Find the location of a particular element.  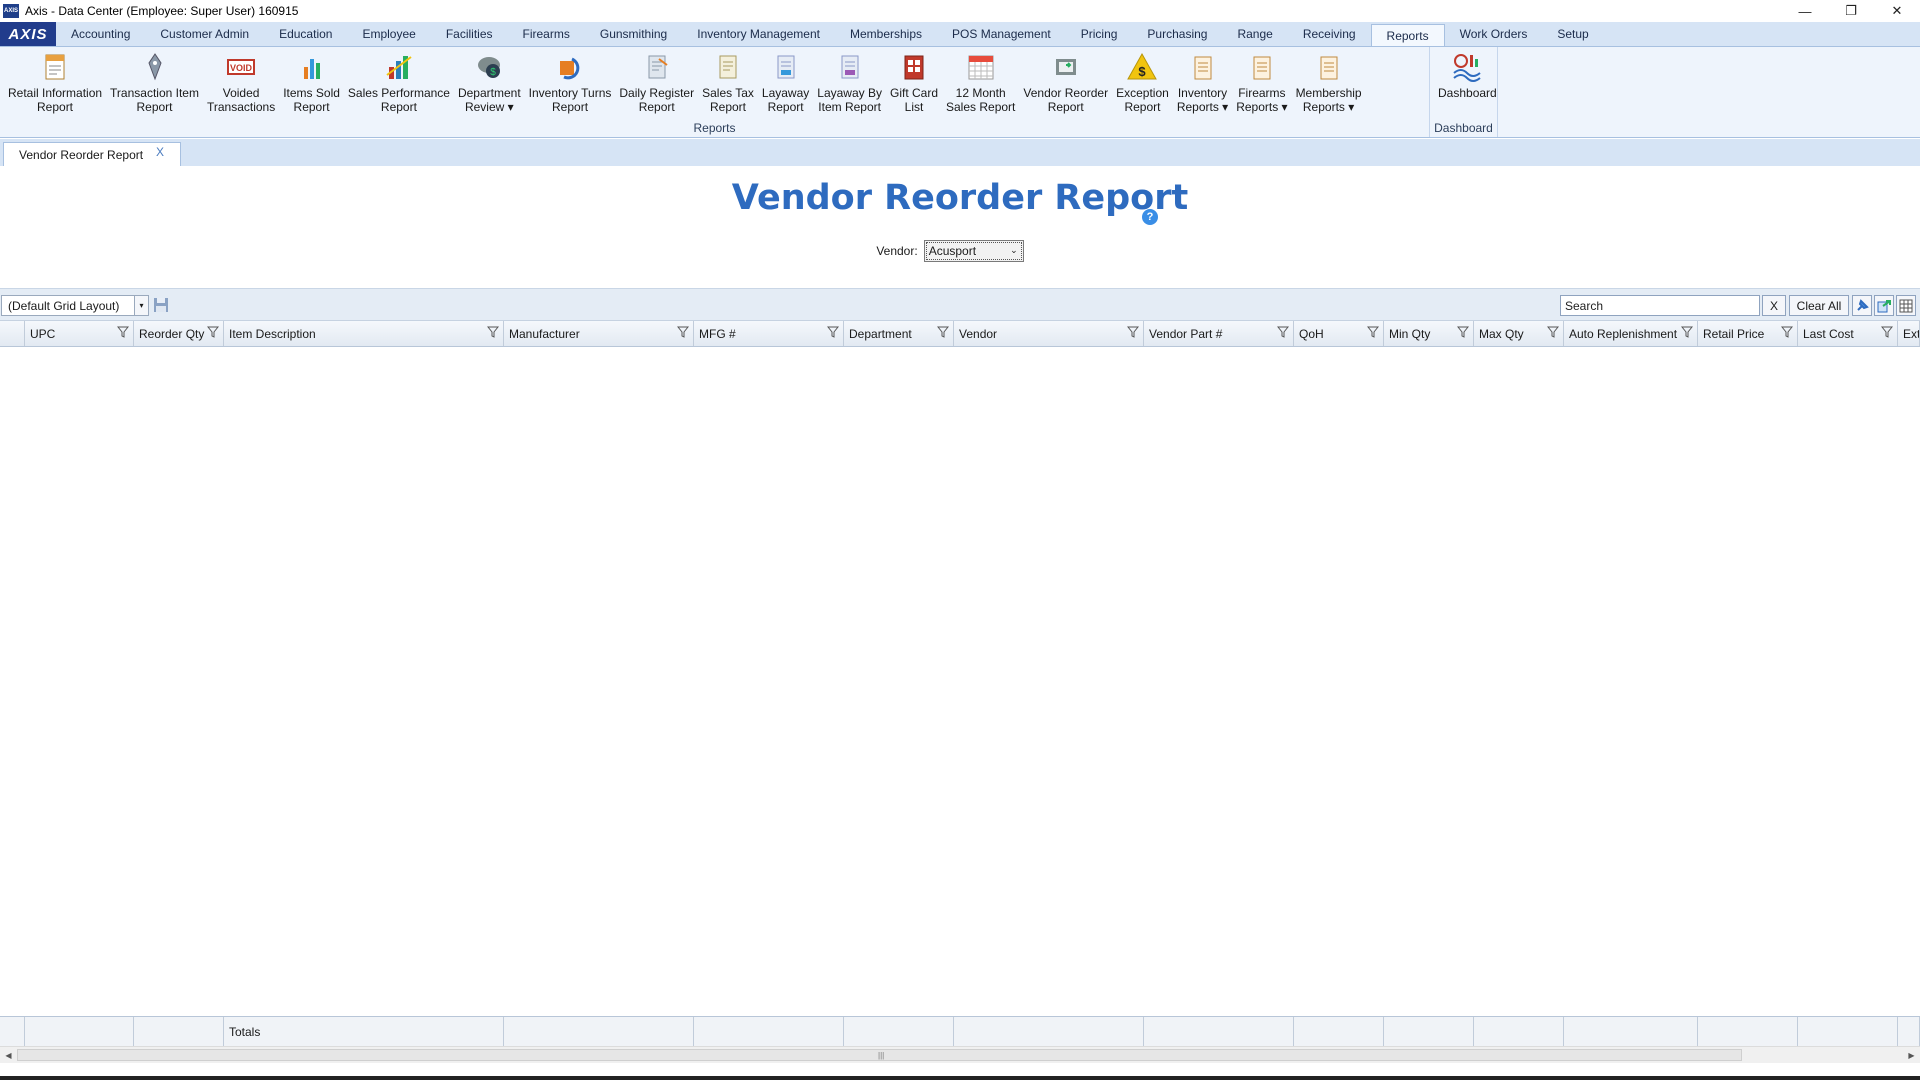

tab-education: Education is located at coordinates (305, 34).